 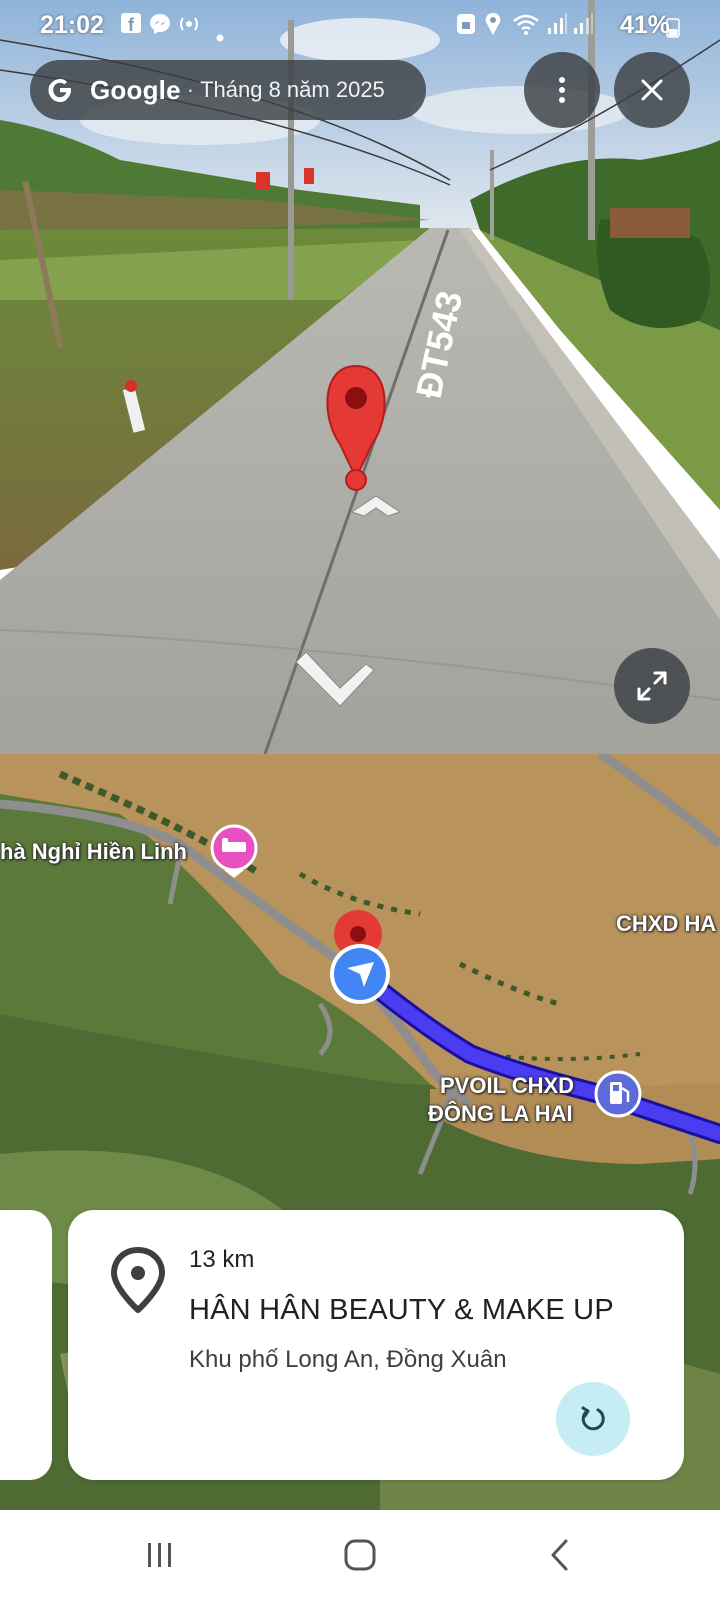 What do you see at coordinates (507, 1086) in the screenshot?
I see `map-label-gas-station-2-line1: PVOIL CHXD` at bounding box center [507, 1086].